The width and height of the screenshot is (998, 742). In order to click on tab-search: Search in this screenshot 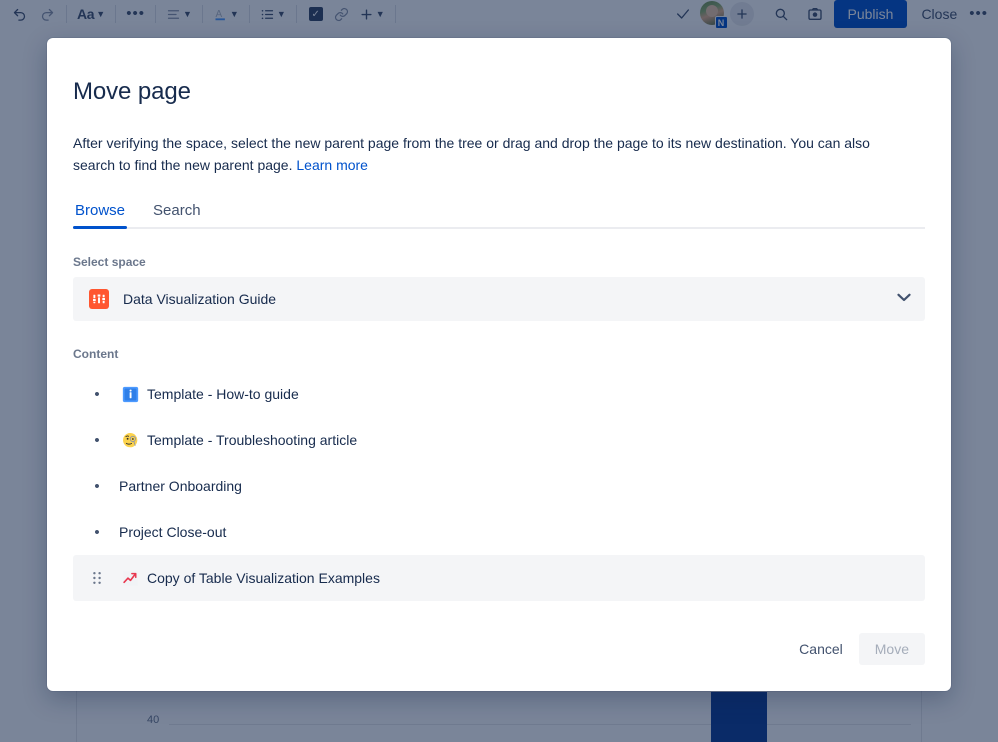, I will do `click(177, 214)`.